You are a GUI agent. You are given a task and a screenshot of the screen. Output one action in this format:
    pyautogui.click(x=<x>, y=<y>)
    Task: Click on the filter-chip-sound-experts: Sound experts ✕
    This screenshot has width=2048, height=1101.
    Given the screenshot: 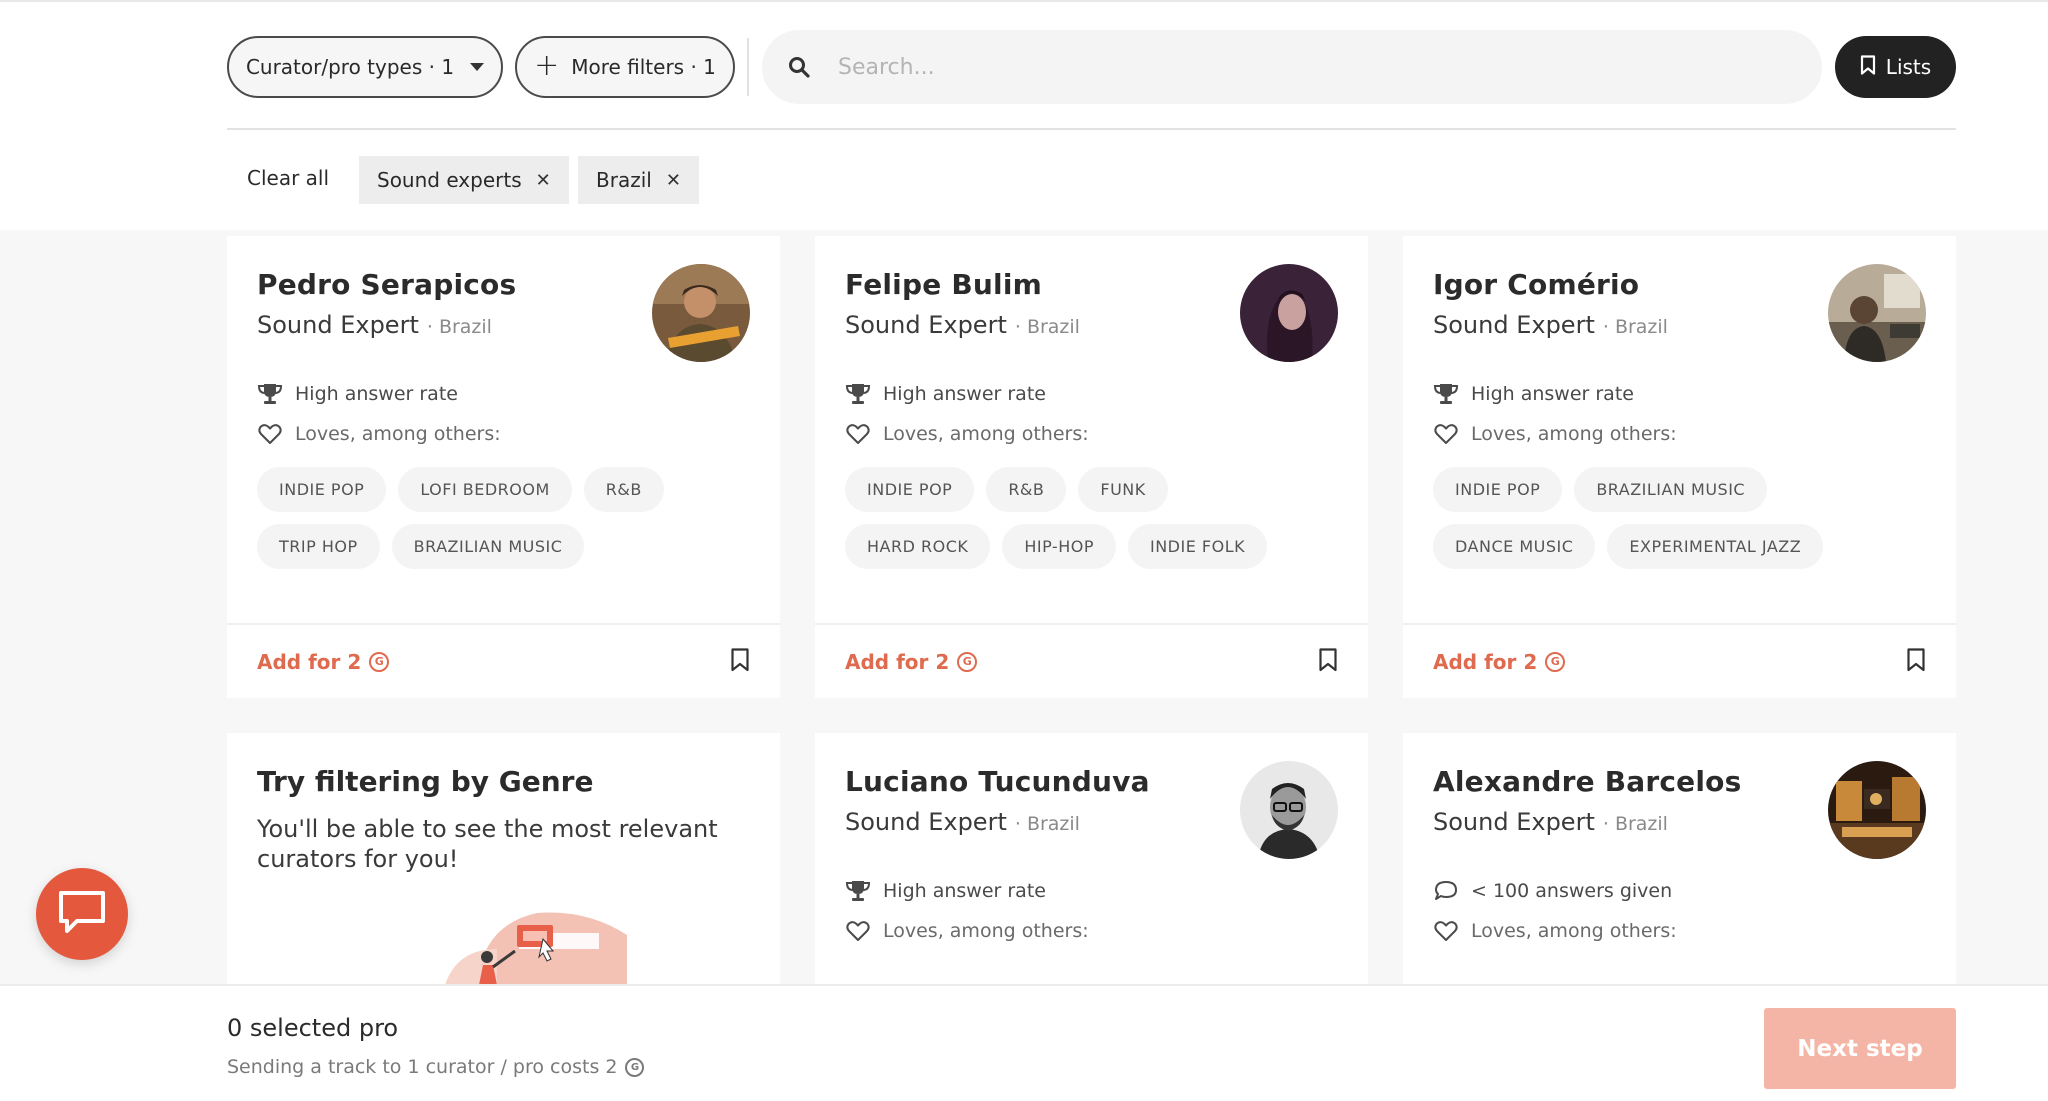 What is the action you would take?
    pyautogui.click(x=464, y=180)
    